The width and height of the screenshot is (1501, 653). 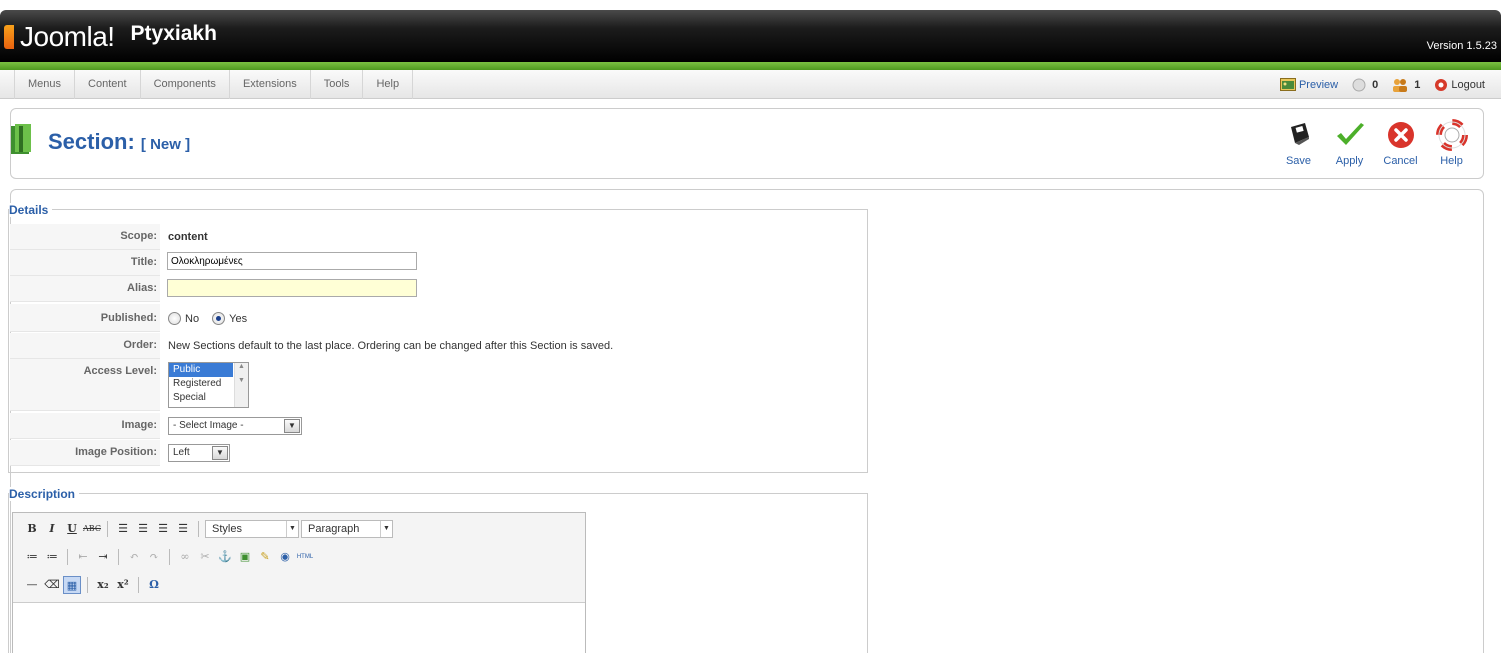 What do you see at coordinates (201, 384) in the screenshot?
I see `access-option-registered: Registered` at bounding box center [201, 384].